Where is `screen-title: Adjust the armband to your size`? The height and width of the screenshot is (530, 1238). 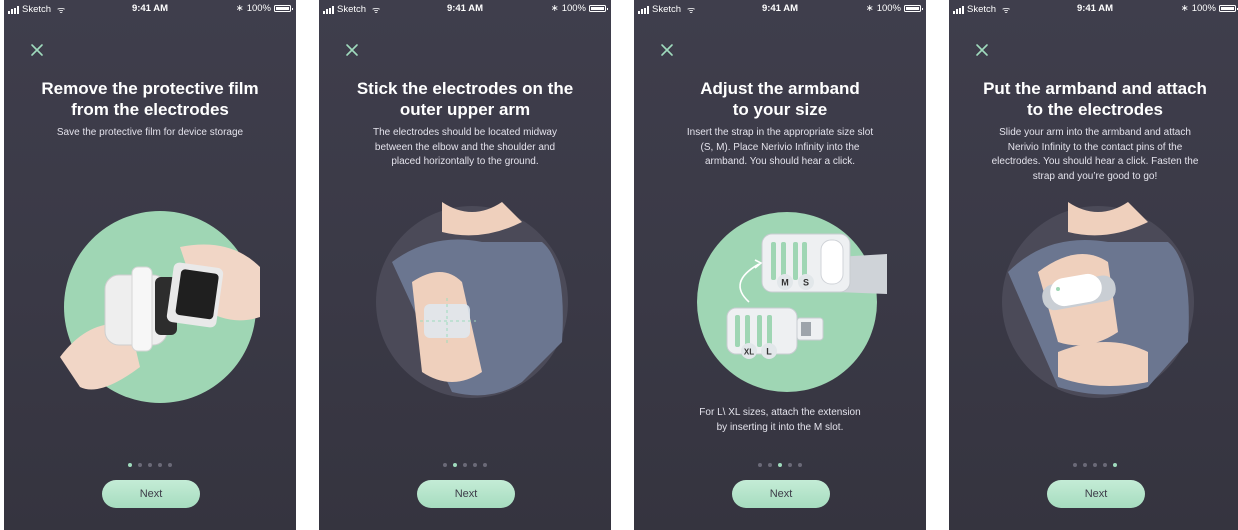 screen-title: Adjust the armband to your size is located at coordinates (780, 99).